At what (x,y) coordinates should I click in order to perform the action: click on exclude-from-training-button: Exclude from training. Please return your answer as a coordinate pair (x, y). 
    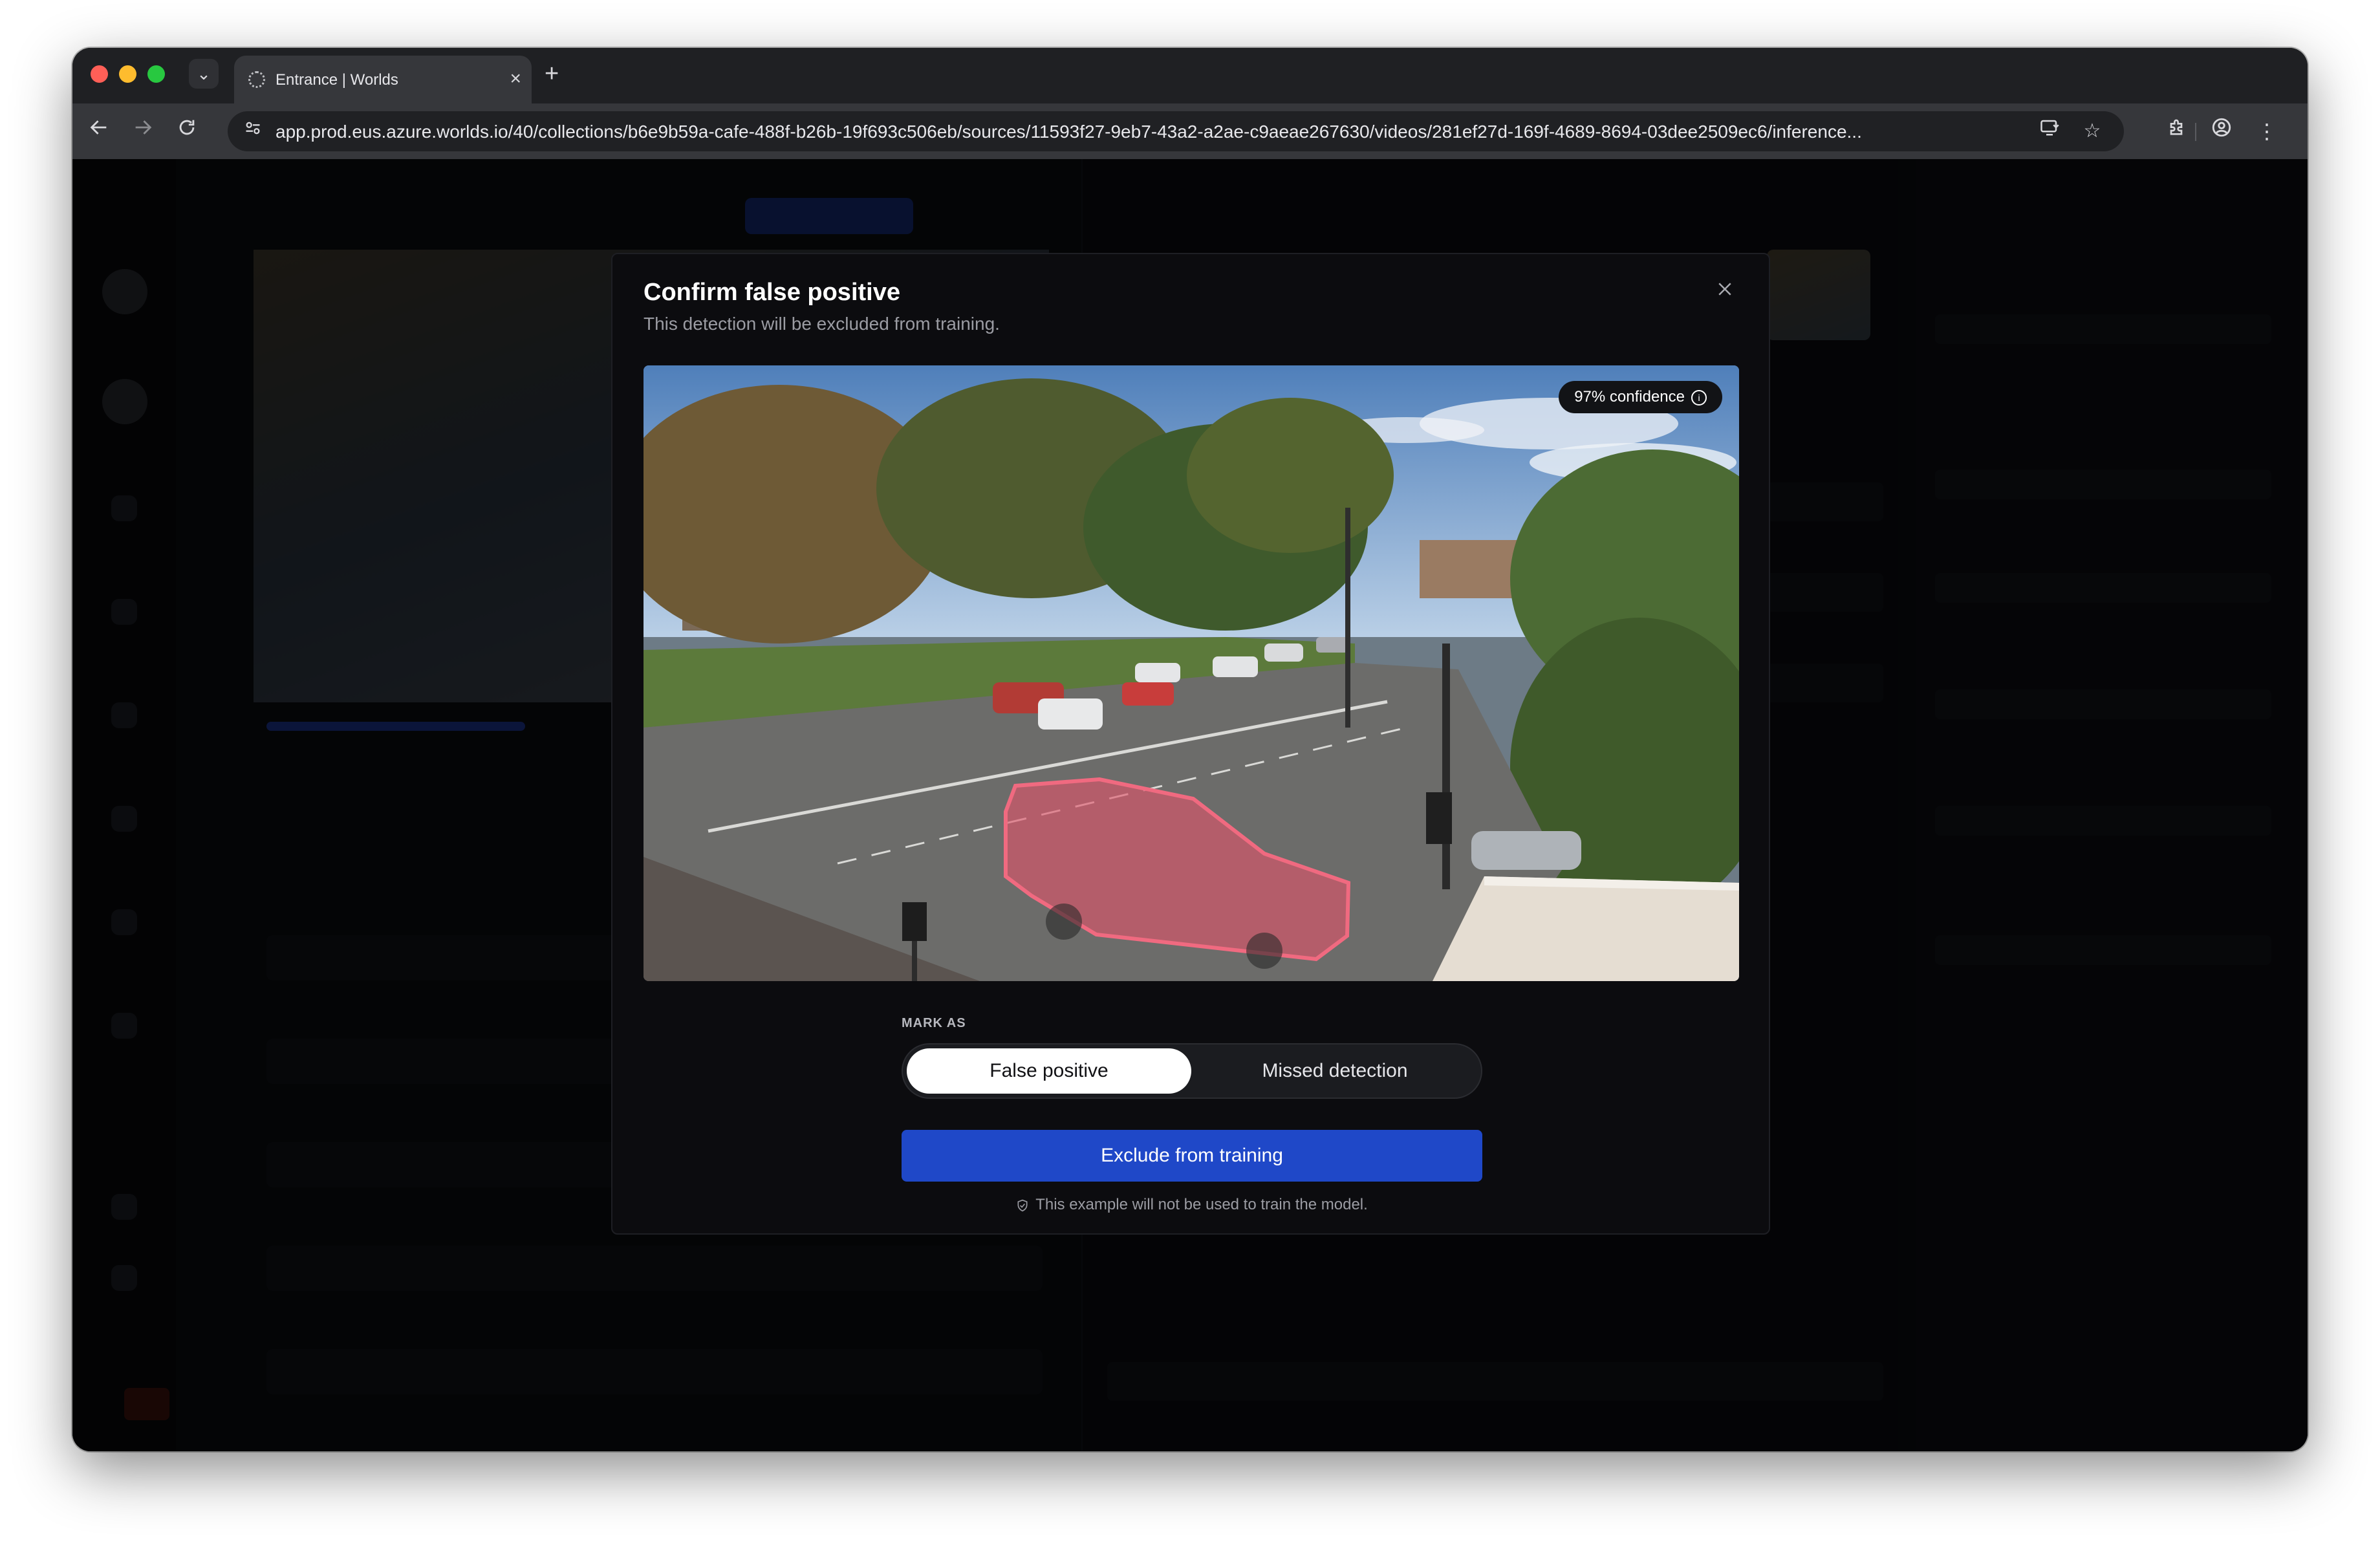
    Looking at the image, I should click on (1192, 1156).